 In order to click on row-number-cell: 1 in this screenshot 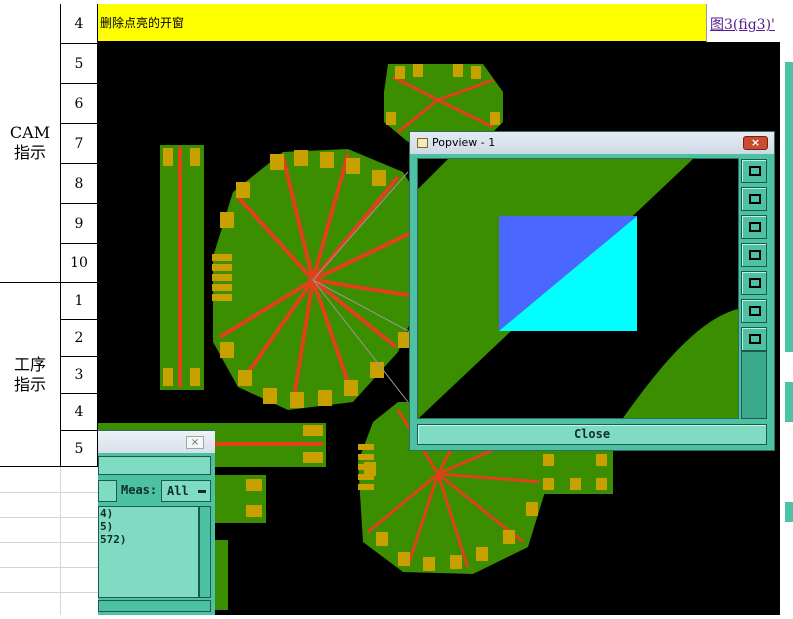, I will do `click(79, 301)`.